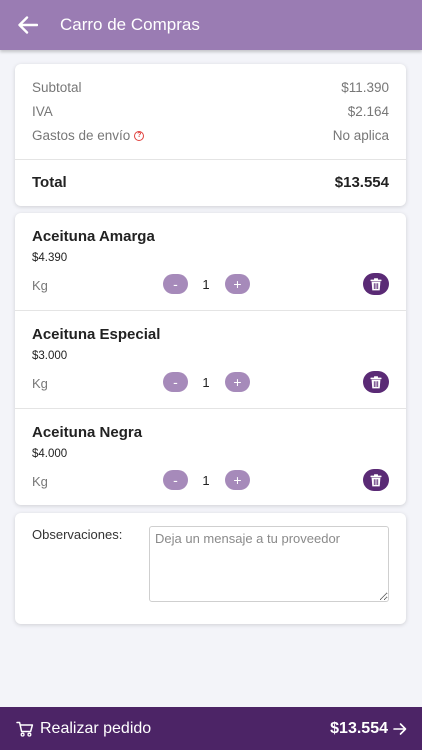 The width and height of the screenshot is (422, 750). I want to click on back-button, so click(28, 25).